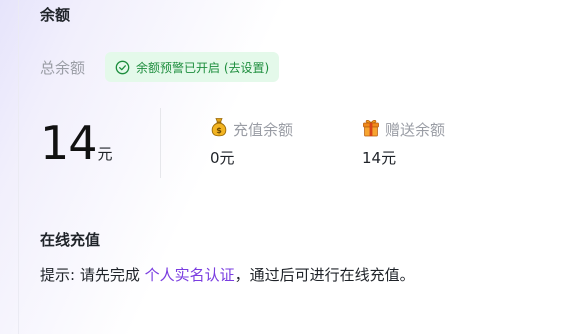  I want to click on balance-alert-text: 余额预警已开启 (去设置), so click(203, 67).